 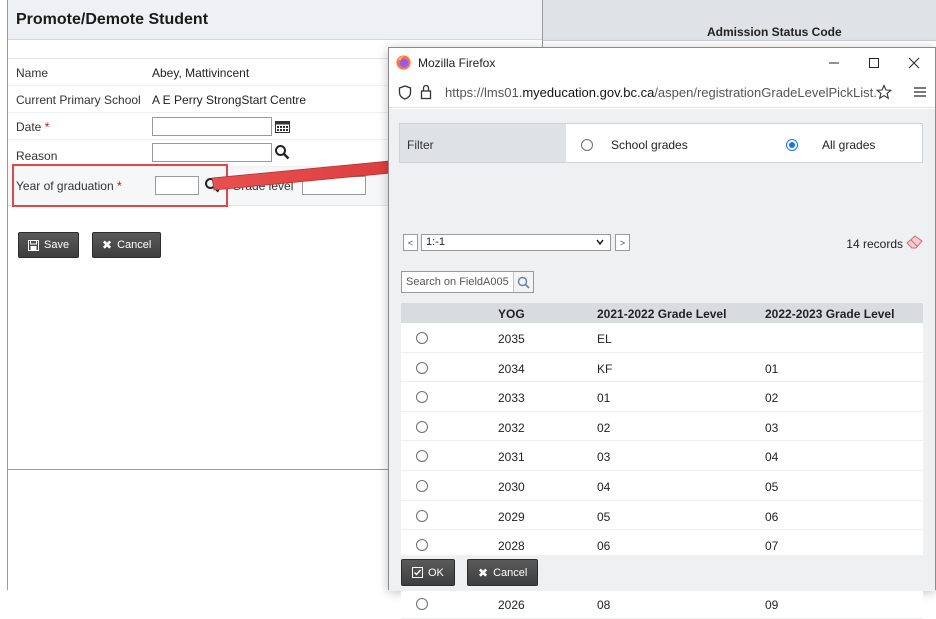 What do you see at coordinates (177, 185) in the screenshot?
I see `yog-input` at bounding box center [177, 185].